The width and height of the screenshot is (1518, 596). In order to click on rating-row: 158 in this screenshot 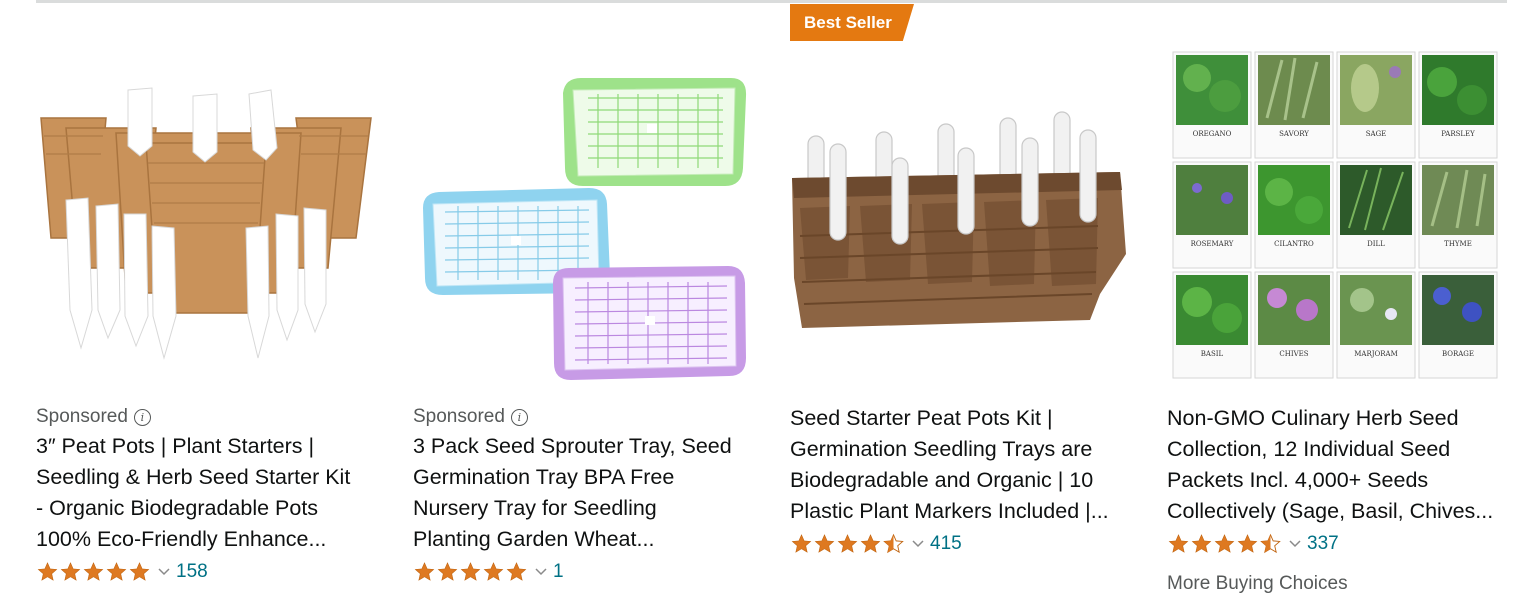, I will do `click(122, 572)`.